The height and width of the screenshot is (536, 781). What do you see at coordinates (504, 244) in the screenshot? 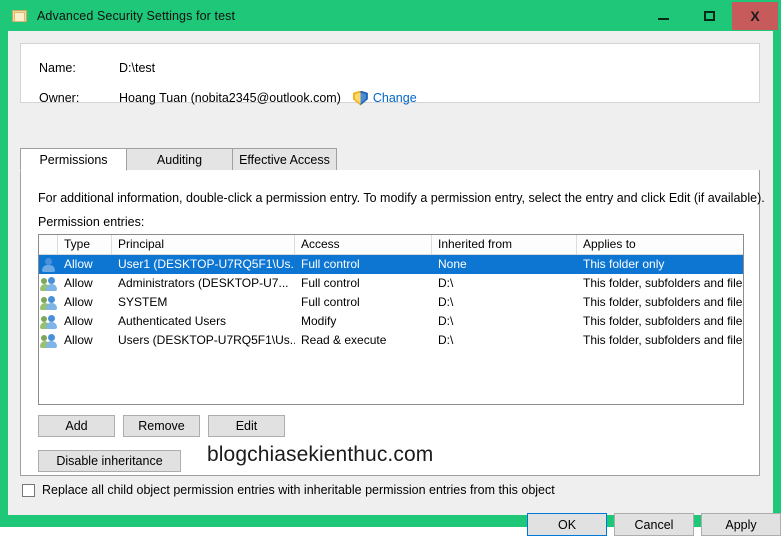
I see `column-header-inherited-from: Inherited from` at bounding box center [504, 244].